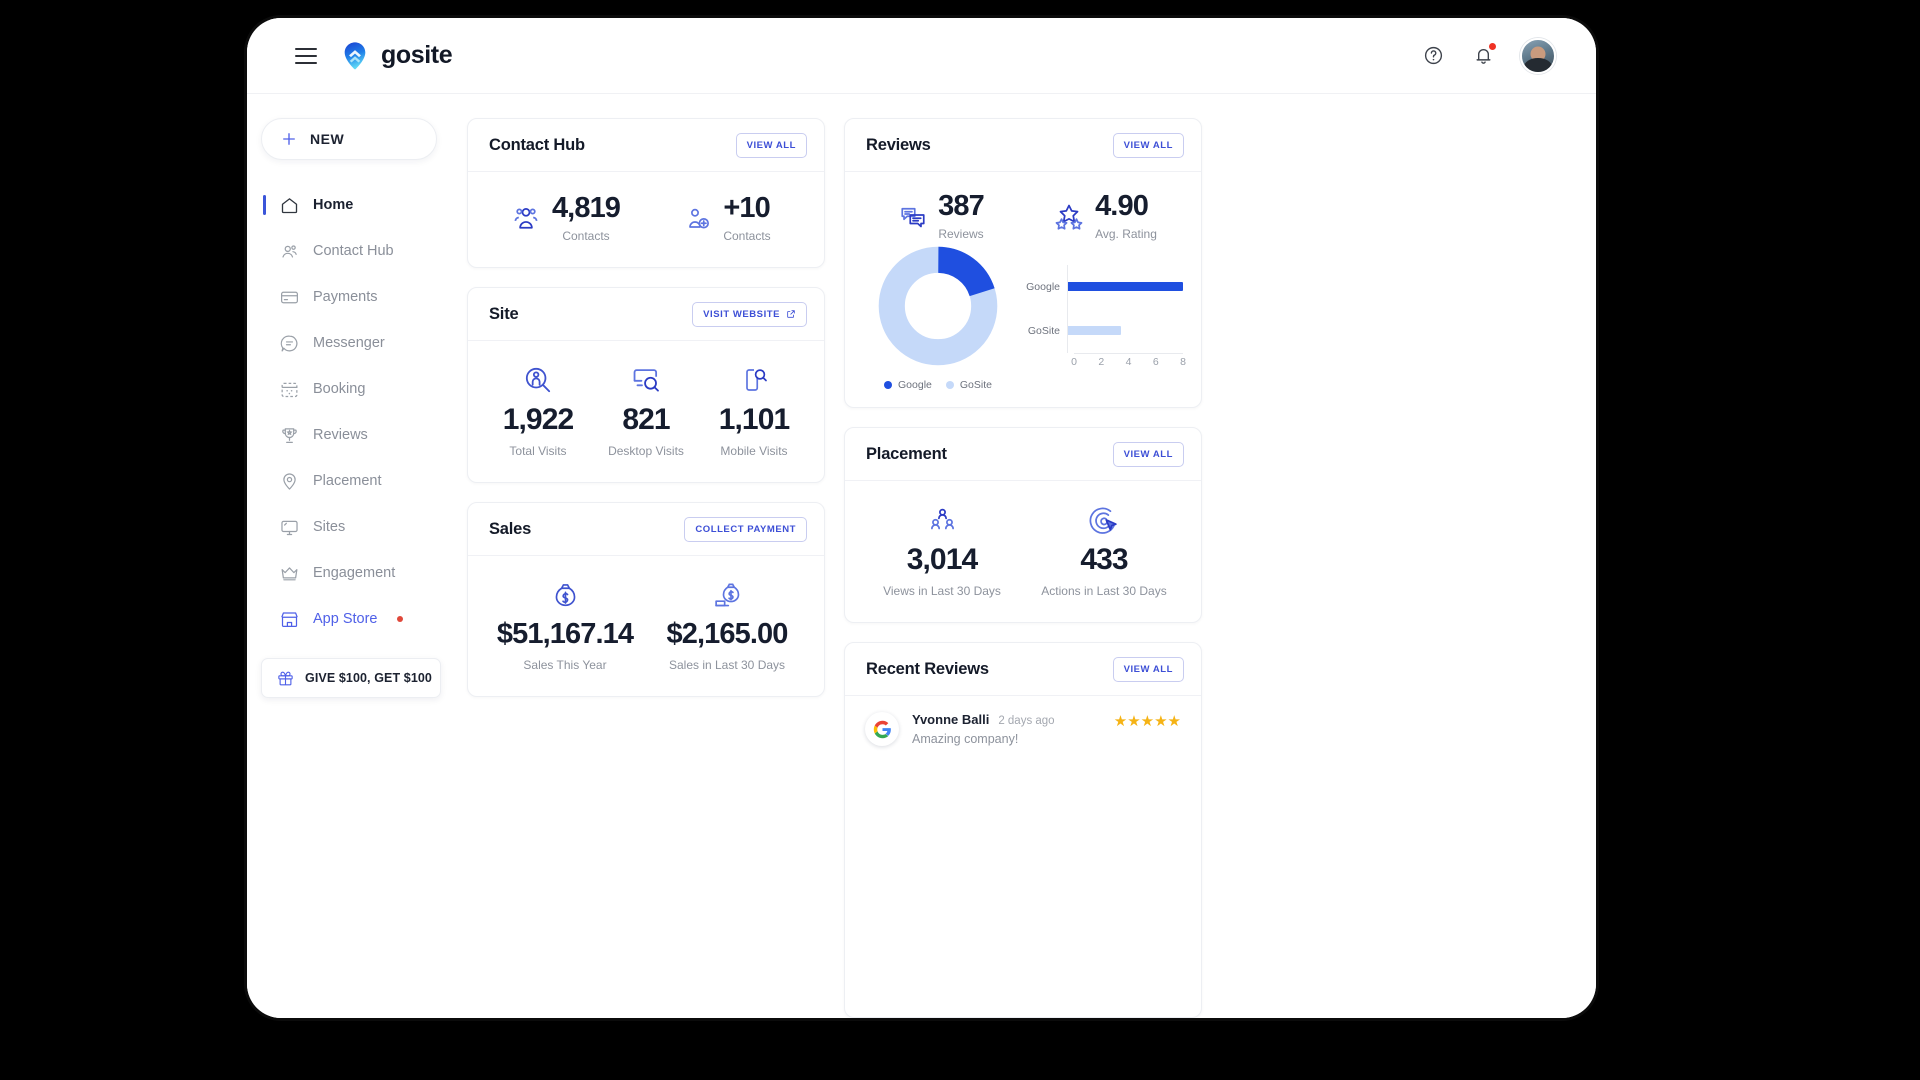 This screenshot has width=1920, height=1080. What do you see at coordinates (368, 678) in the screenshot?
I see `referral-button-label: GIVE $100, GET $100` at bounding box center [368, 678].